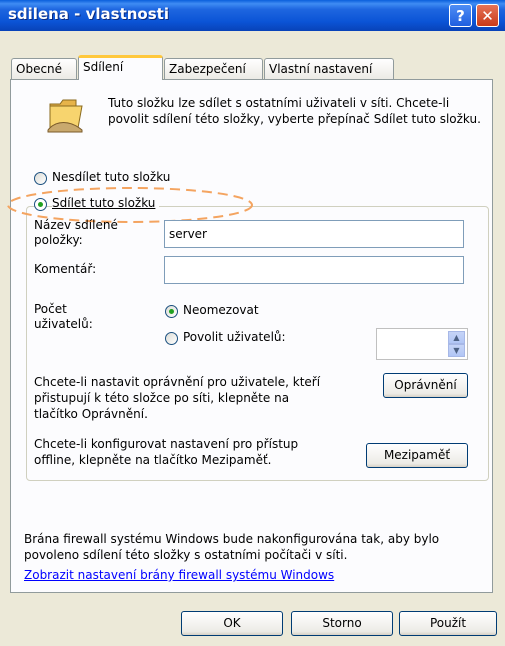 The width and height of the screenshot is (505, 646). Describe the element at coordinates (88, 14) in the screenshot. I see `window-title: sdilena - vlastnosti` at that location.